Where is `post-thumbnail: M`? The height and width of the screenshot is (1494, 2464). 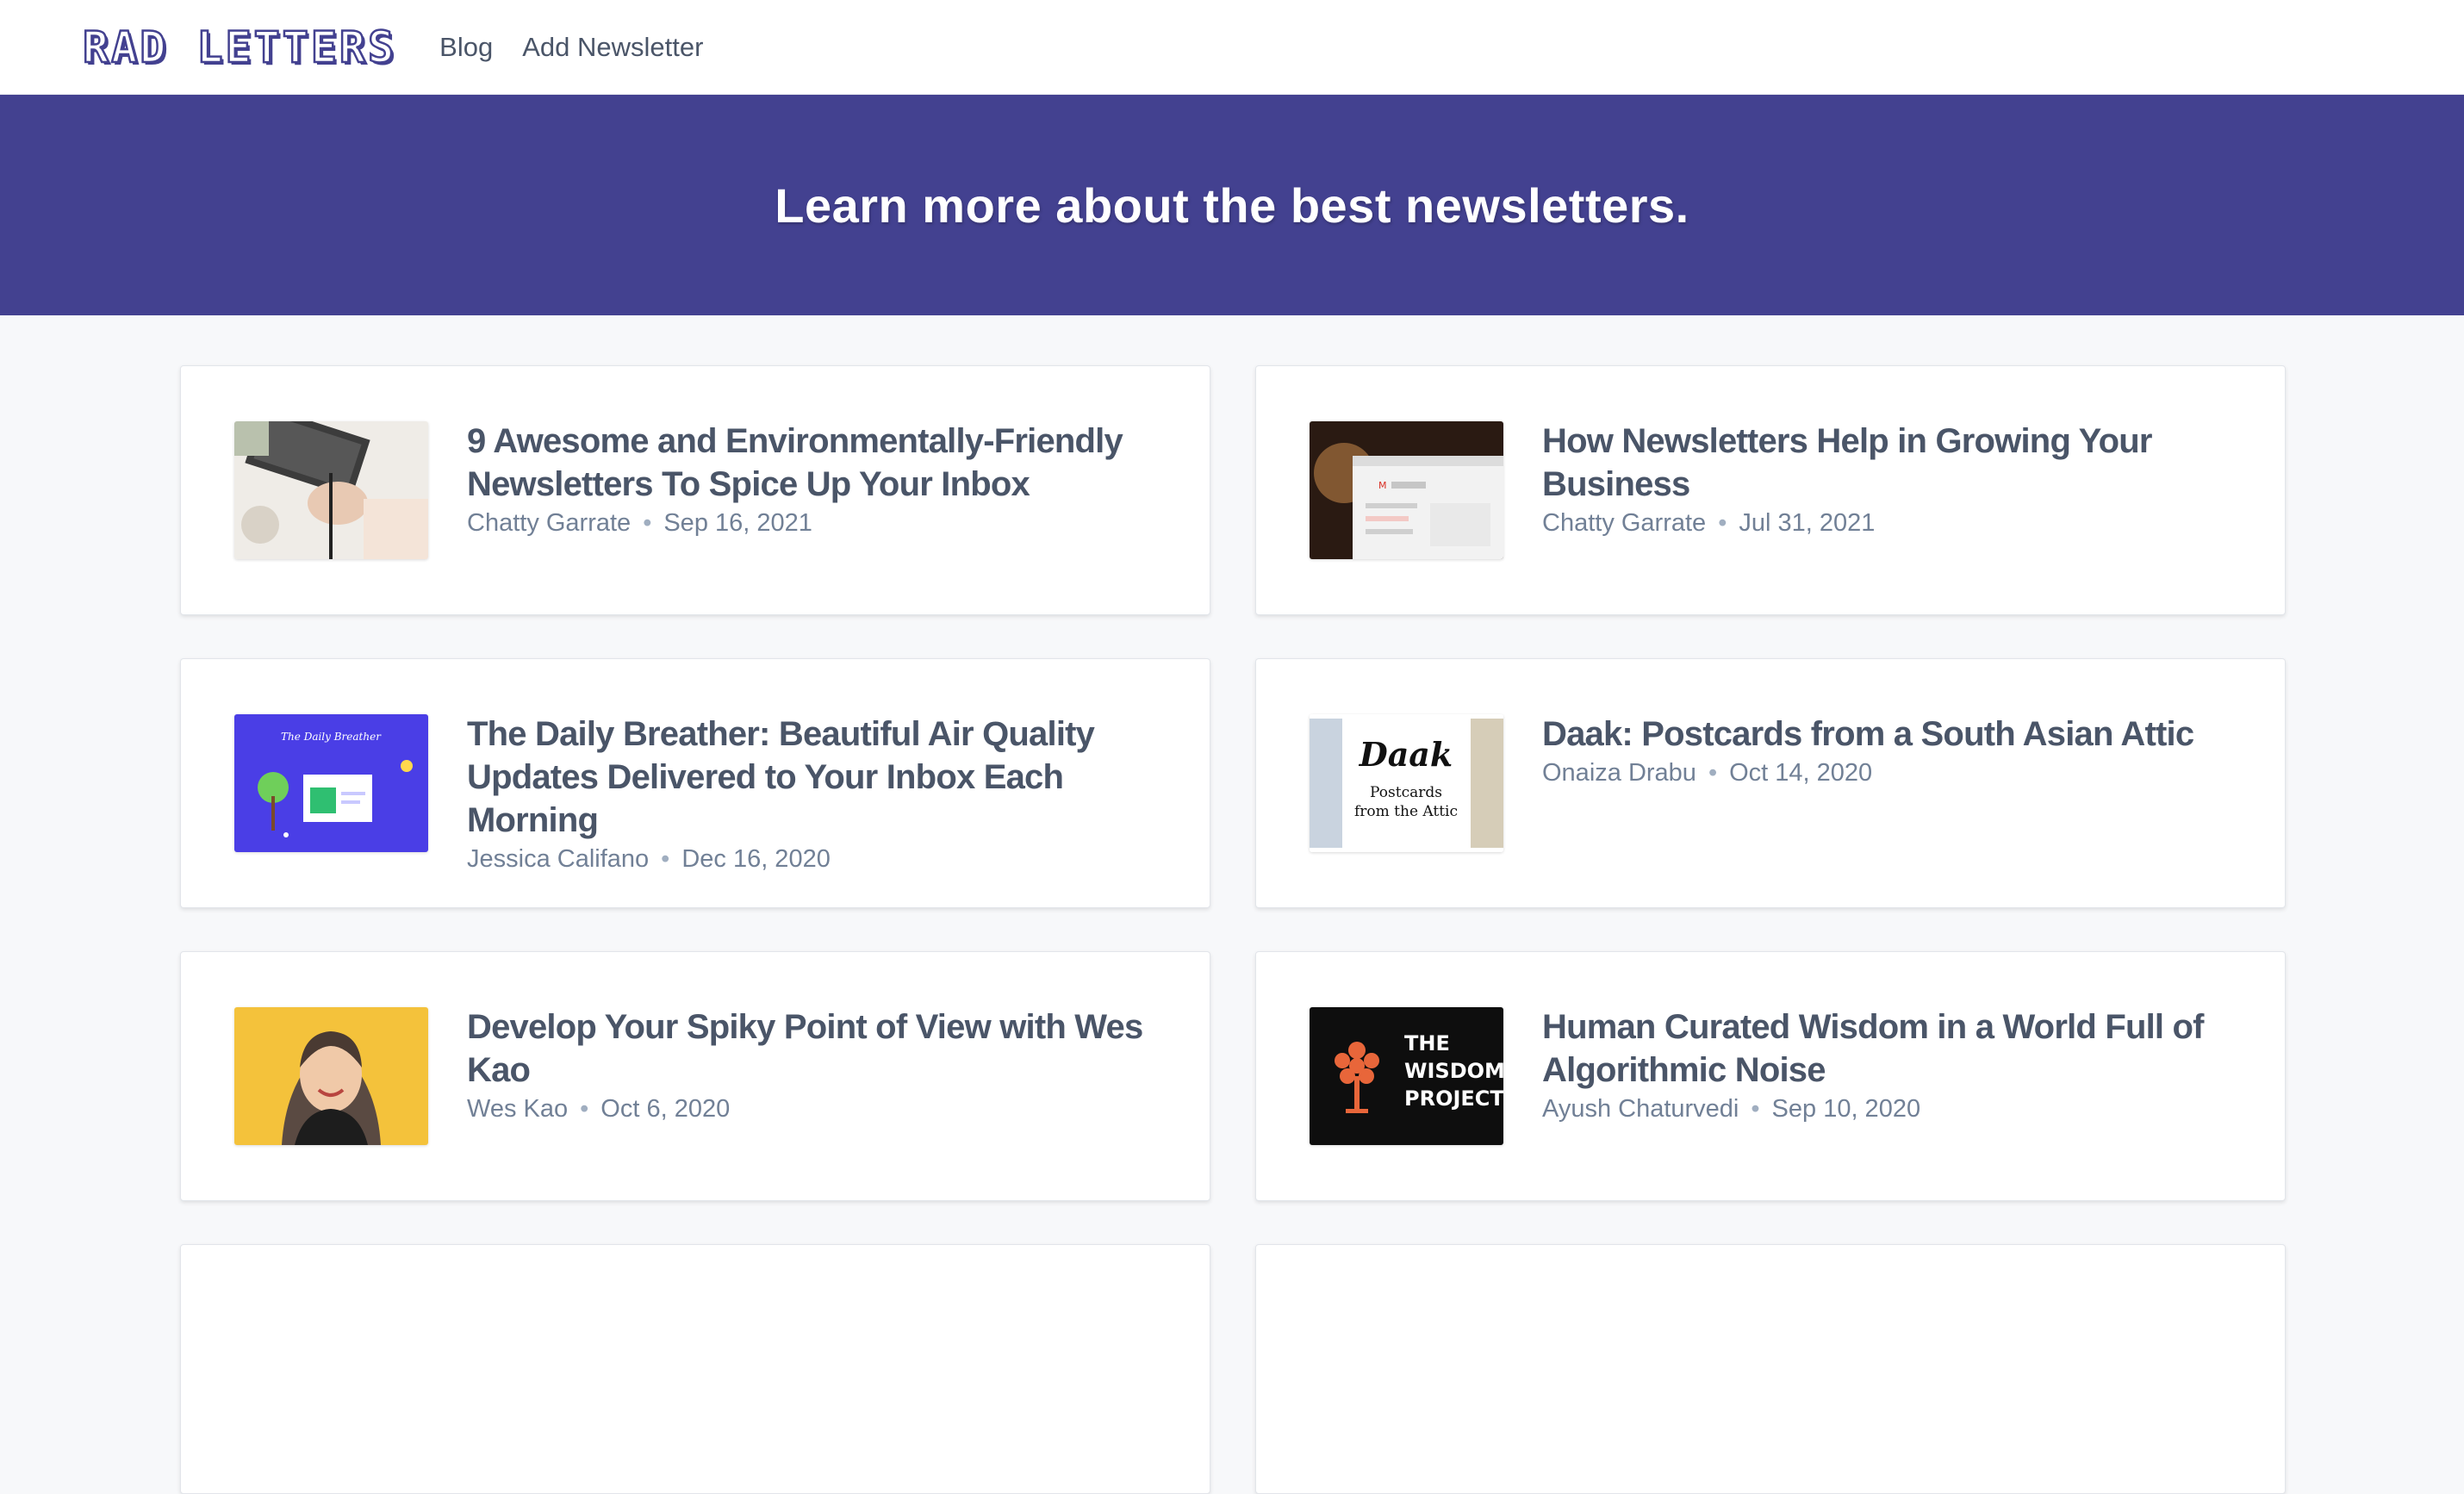 post-thumbnail: M is located at coordinates (1406, 490).